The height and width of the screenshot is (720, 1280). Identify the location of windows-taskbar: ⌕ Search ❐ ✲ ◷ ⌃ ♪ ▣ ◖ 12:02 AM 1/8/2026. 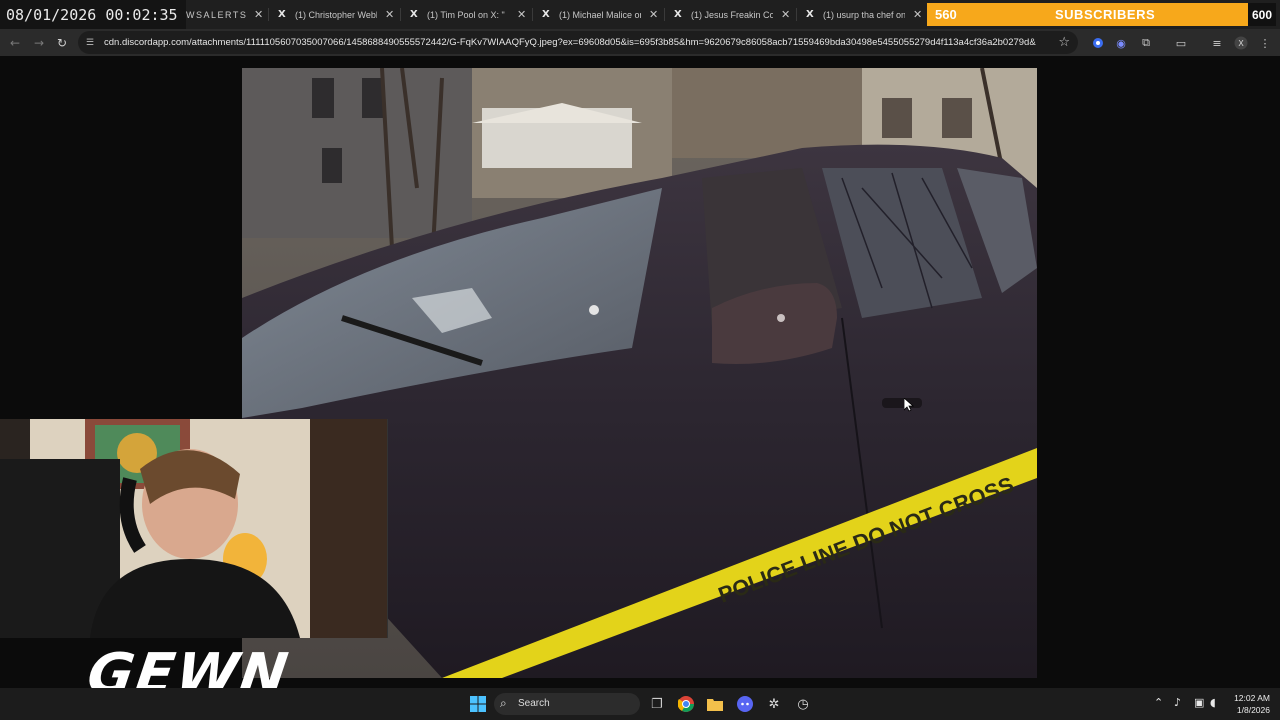
(640, 704).